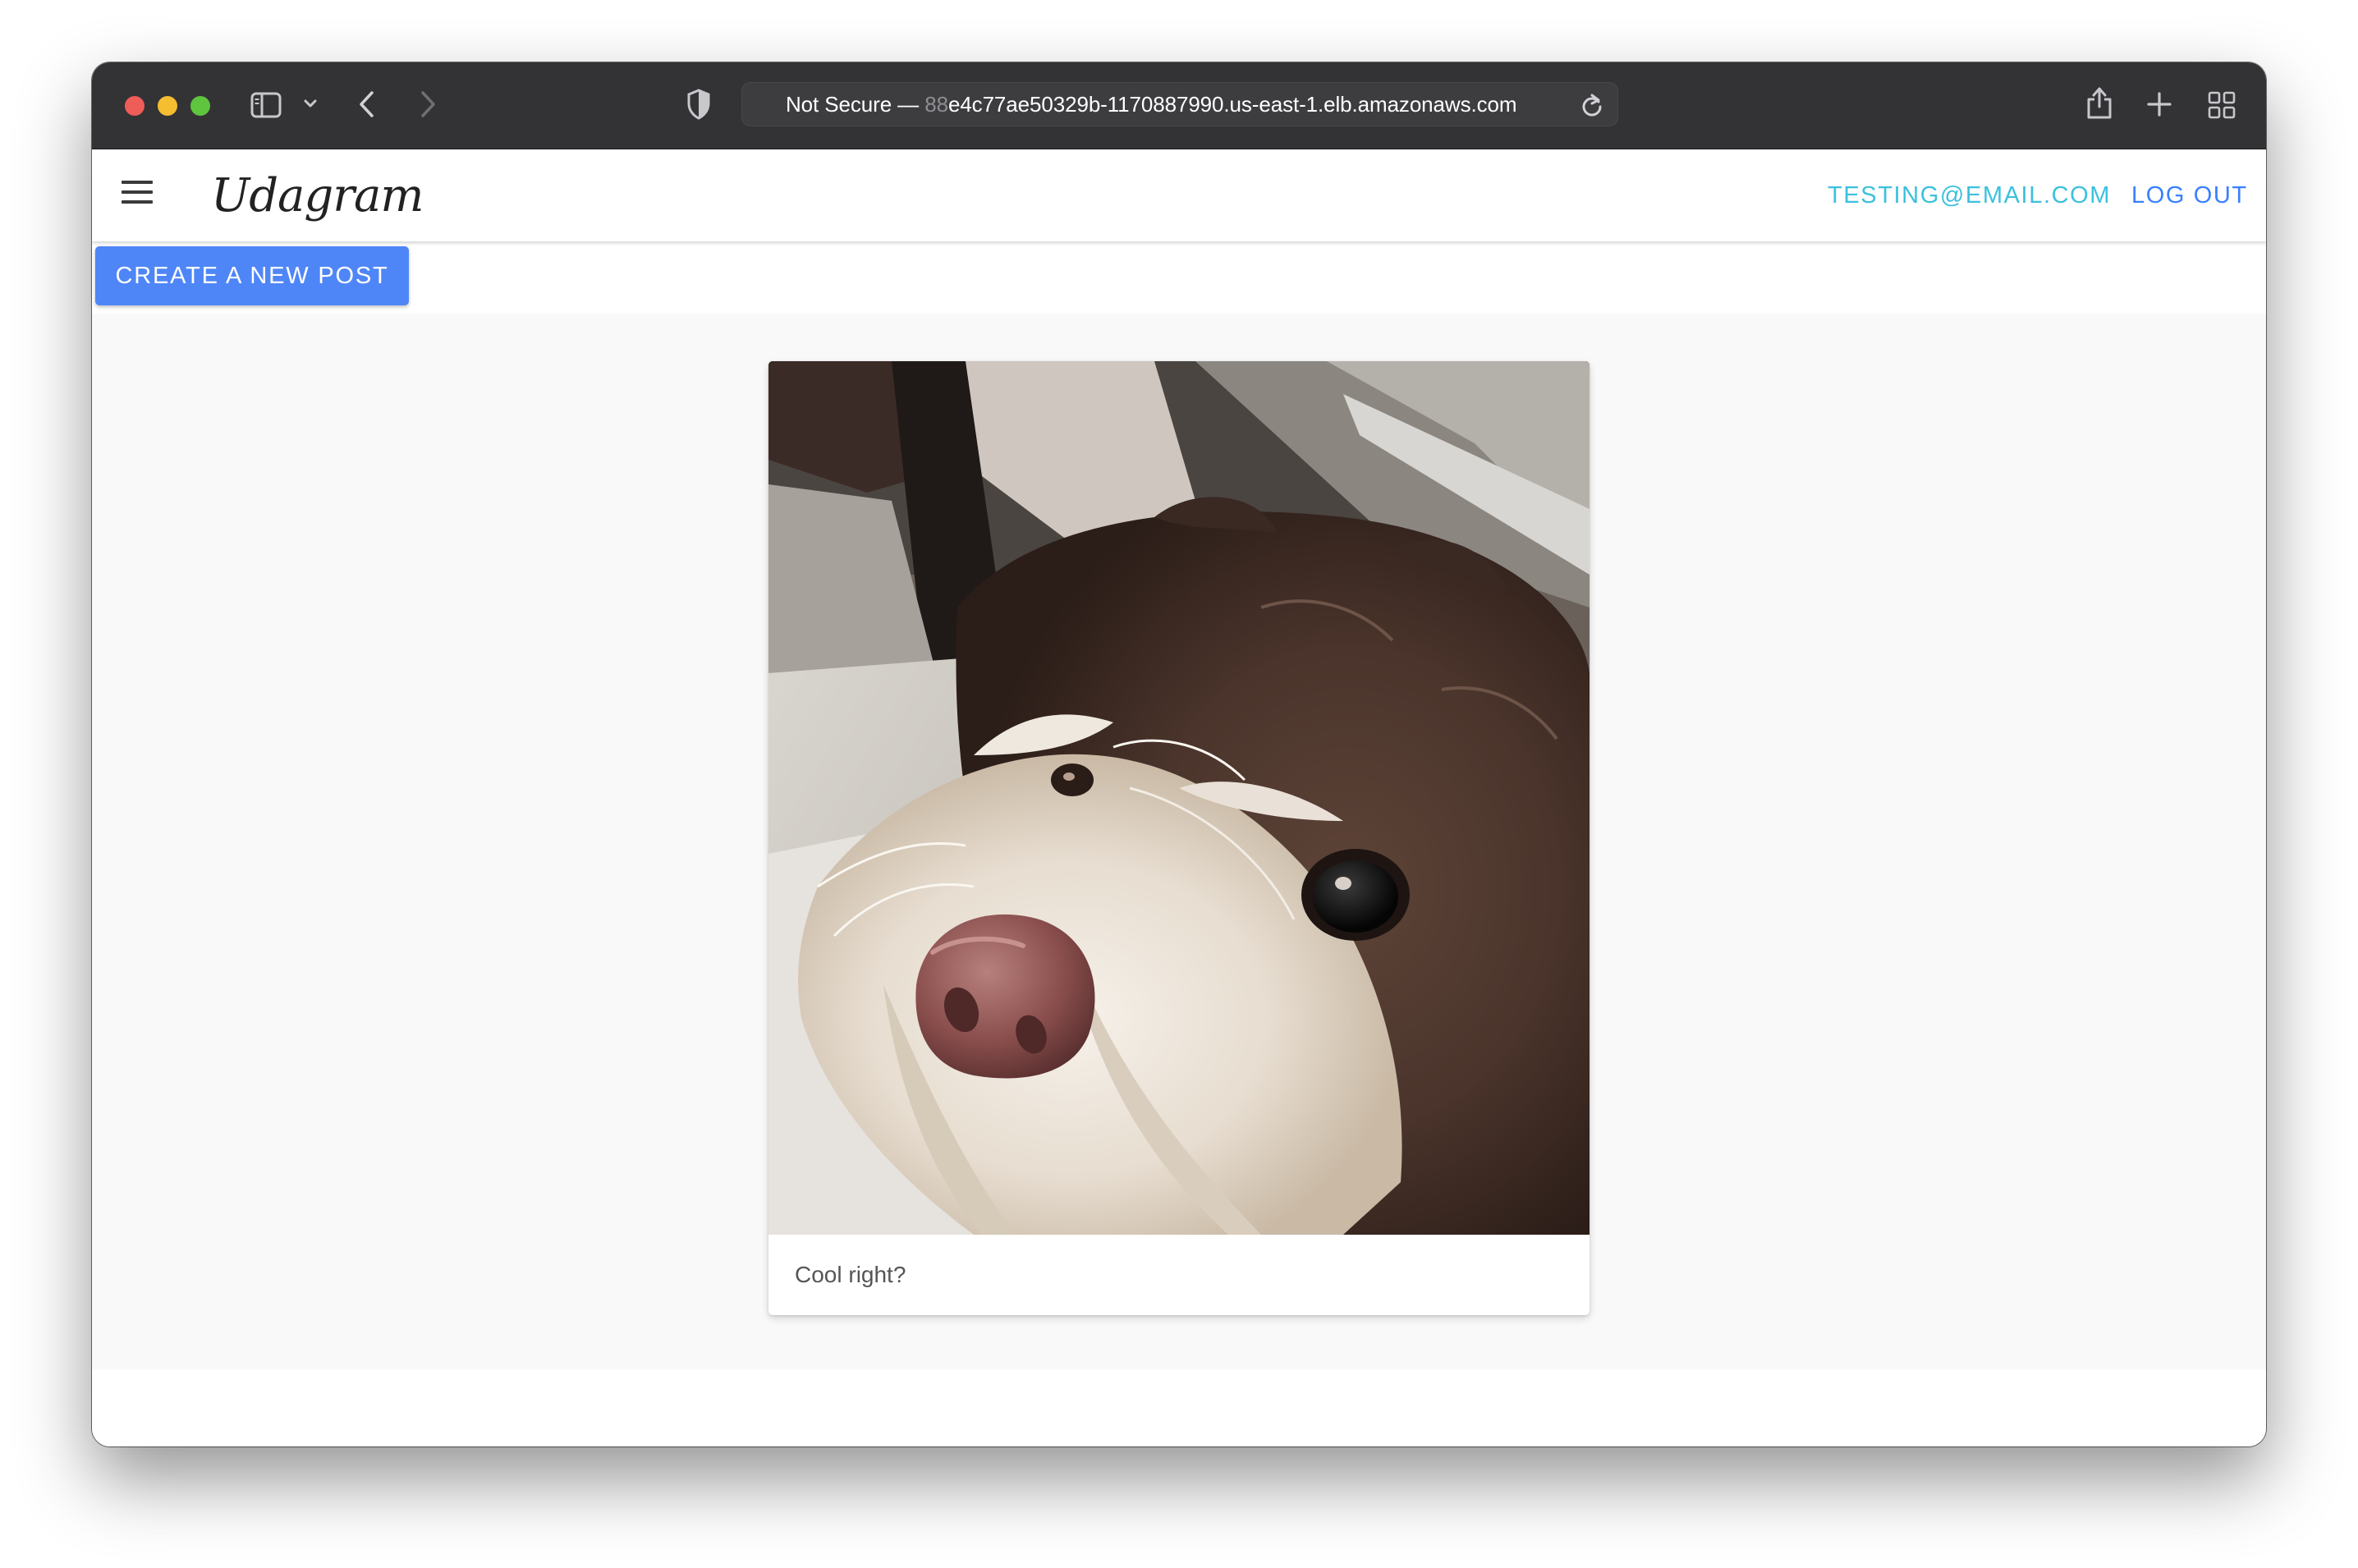 The height and width of the screenshot is (1568, 2358). What do you see at coordinates (428, 104) in the screenshot?
I see `forward-icon` at bounding box center [428, 104].